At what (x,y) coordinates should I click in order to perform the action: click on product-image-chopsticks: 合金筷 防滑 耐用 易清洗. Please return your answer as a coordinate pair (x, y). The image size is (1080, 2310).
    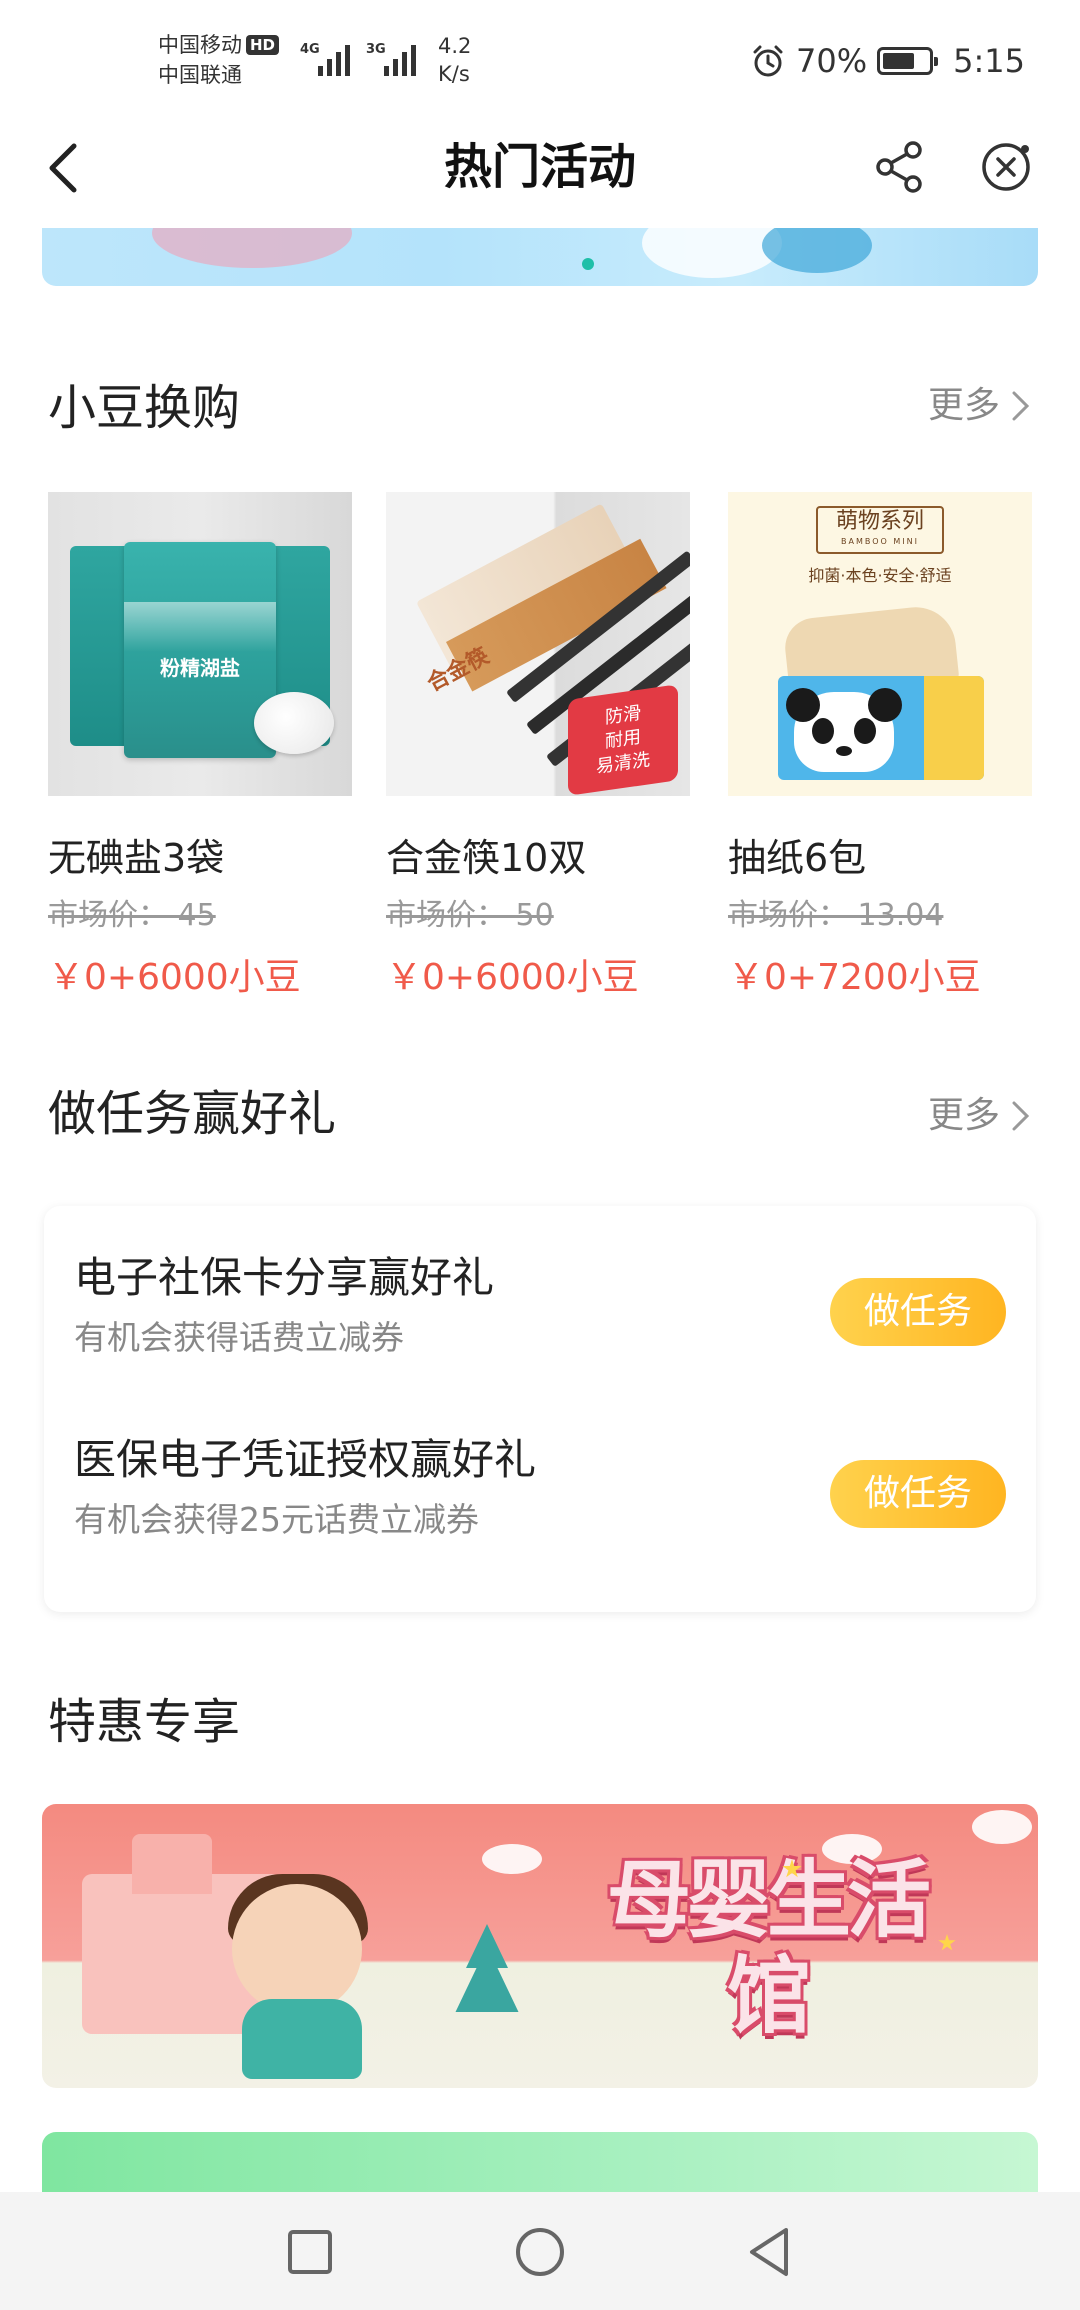
    Looking at the image, I should click on (538, 644).